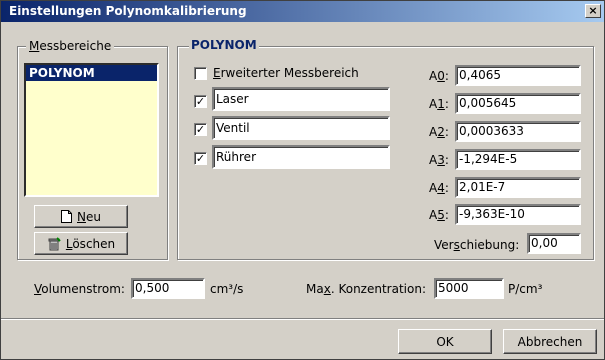  What do you see at coordinates (445, 341) in the screenshot?
I see `ok-button: OK` at bounding box center [445, 341].